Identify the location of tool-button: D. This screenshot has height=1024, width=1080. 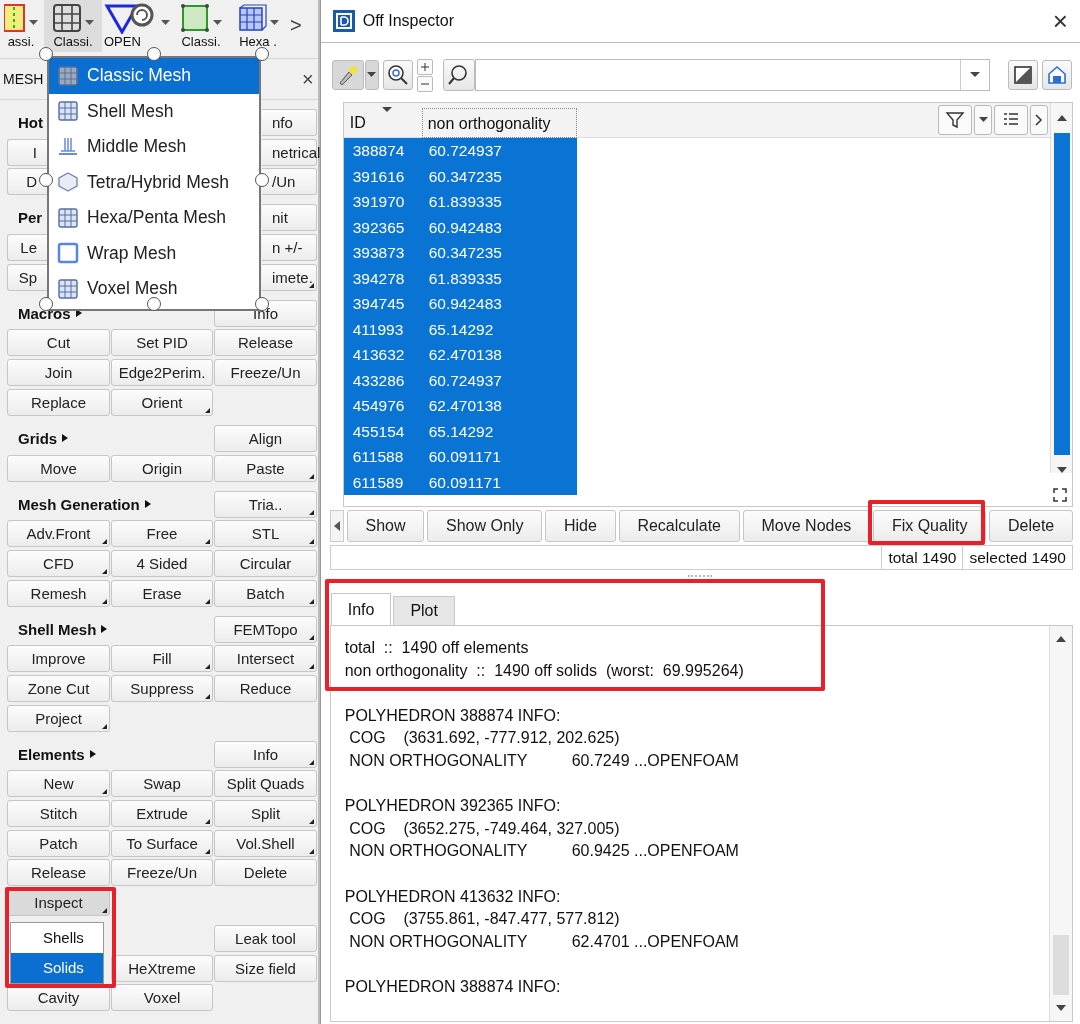
(27, 182).